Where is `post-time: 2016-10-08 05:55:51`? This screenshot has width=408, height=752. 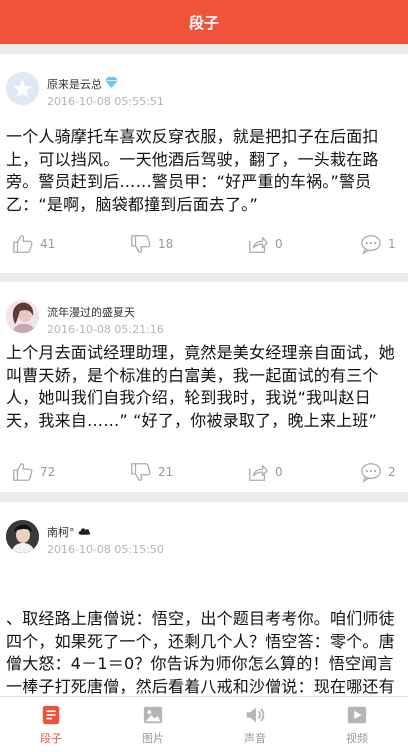
post-time: 2016-10-08 05:55:51 is located at coordinates (105, 101).